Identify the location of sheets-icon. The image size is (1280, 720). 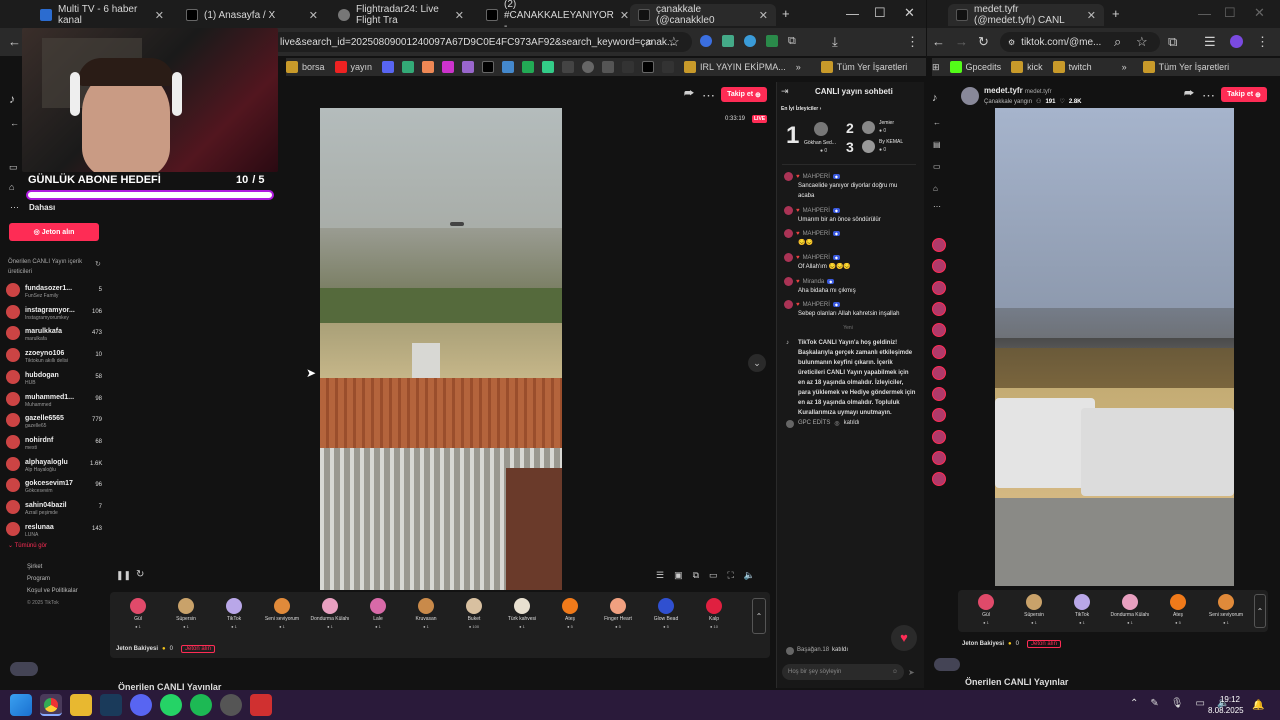
(528, 67).